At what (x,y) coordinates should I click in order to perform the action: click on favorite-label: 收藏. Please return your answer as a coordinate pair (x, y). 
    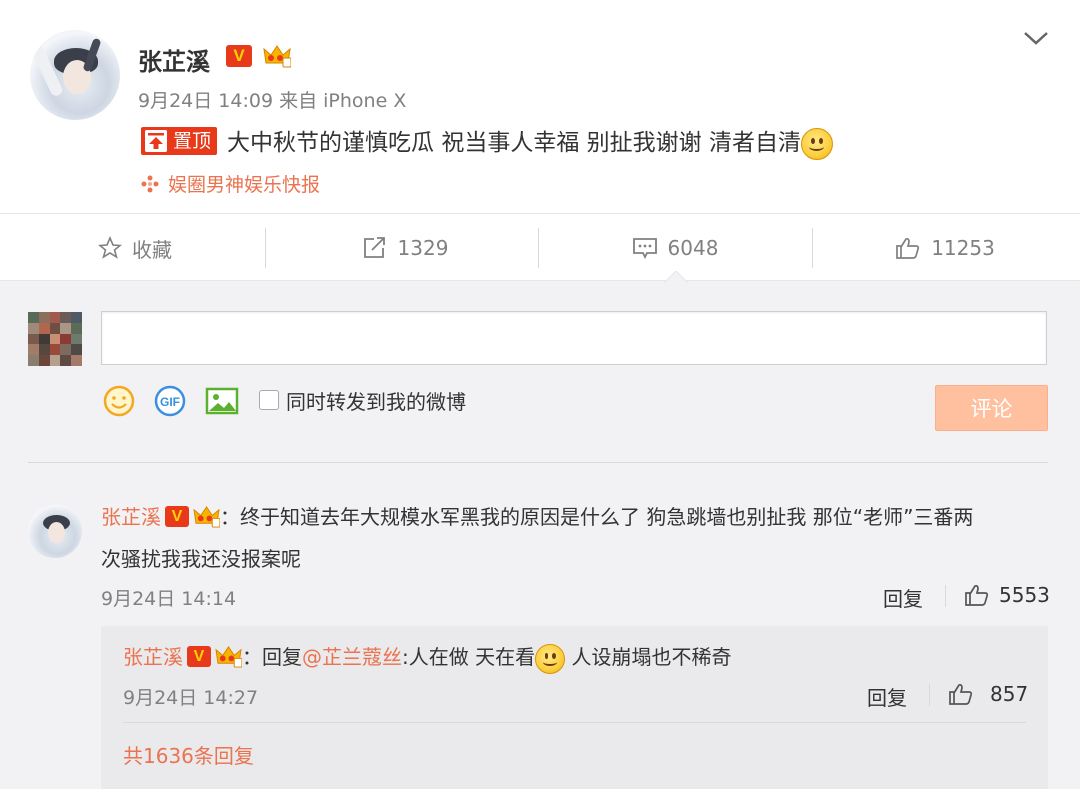
    Looking at the image, I should click on (152, 249).